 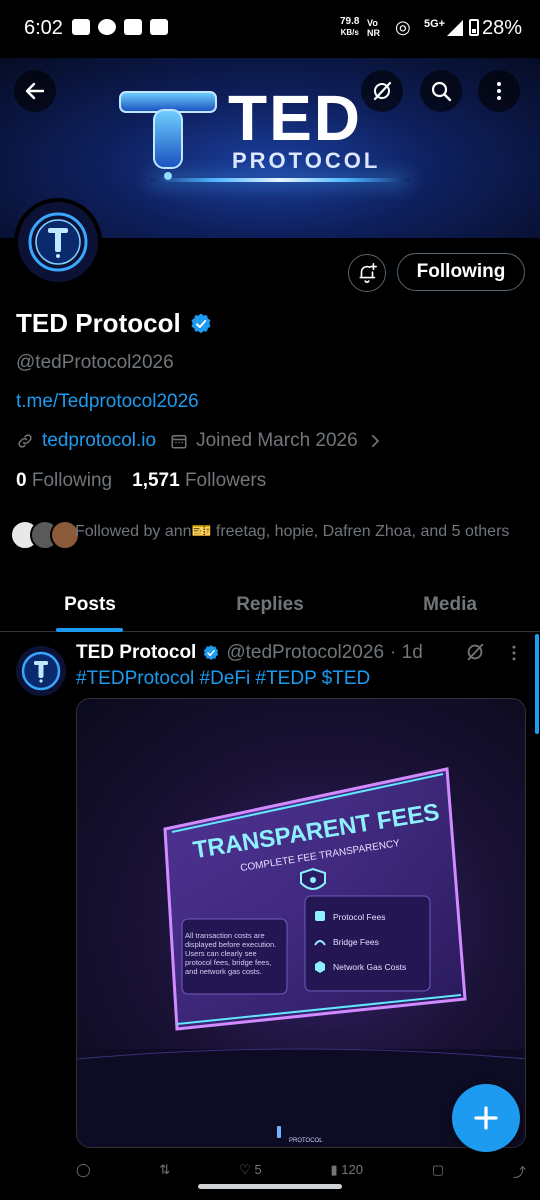 I want to click on profile-name: TED Protocol, so click(x=114, y=323).